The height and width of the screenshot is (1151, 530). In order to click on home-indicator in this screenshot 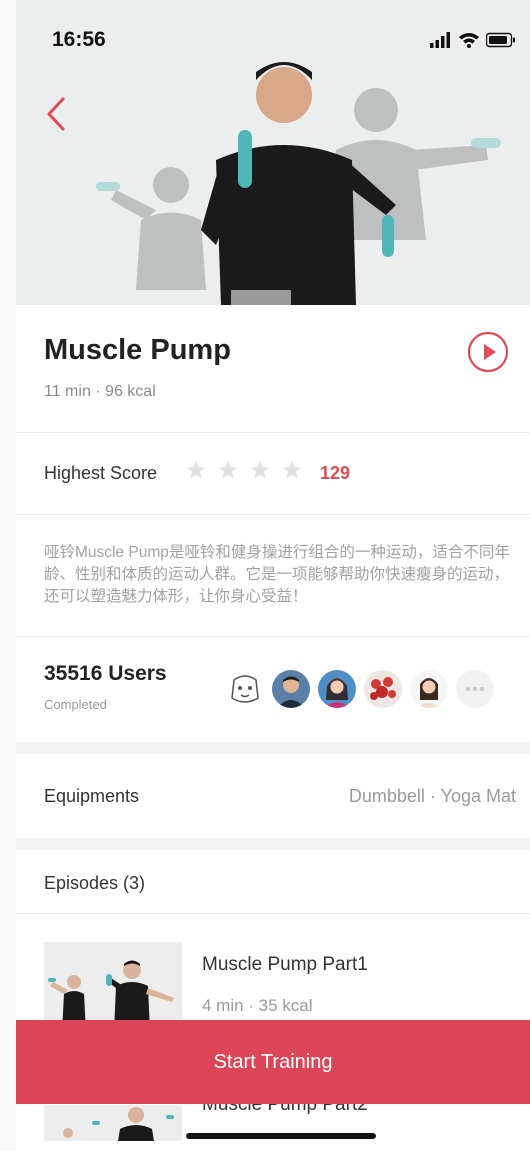, I will do `click(281, 1136)`.